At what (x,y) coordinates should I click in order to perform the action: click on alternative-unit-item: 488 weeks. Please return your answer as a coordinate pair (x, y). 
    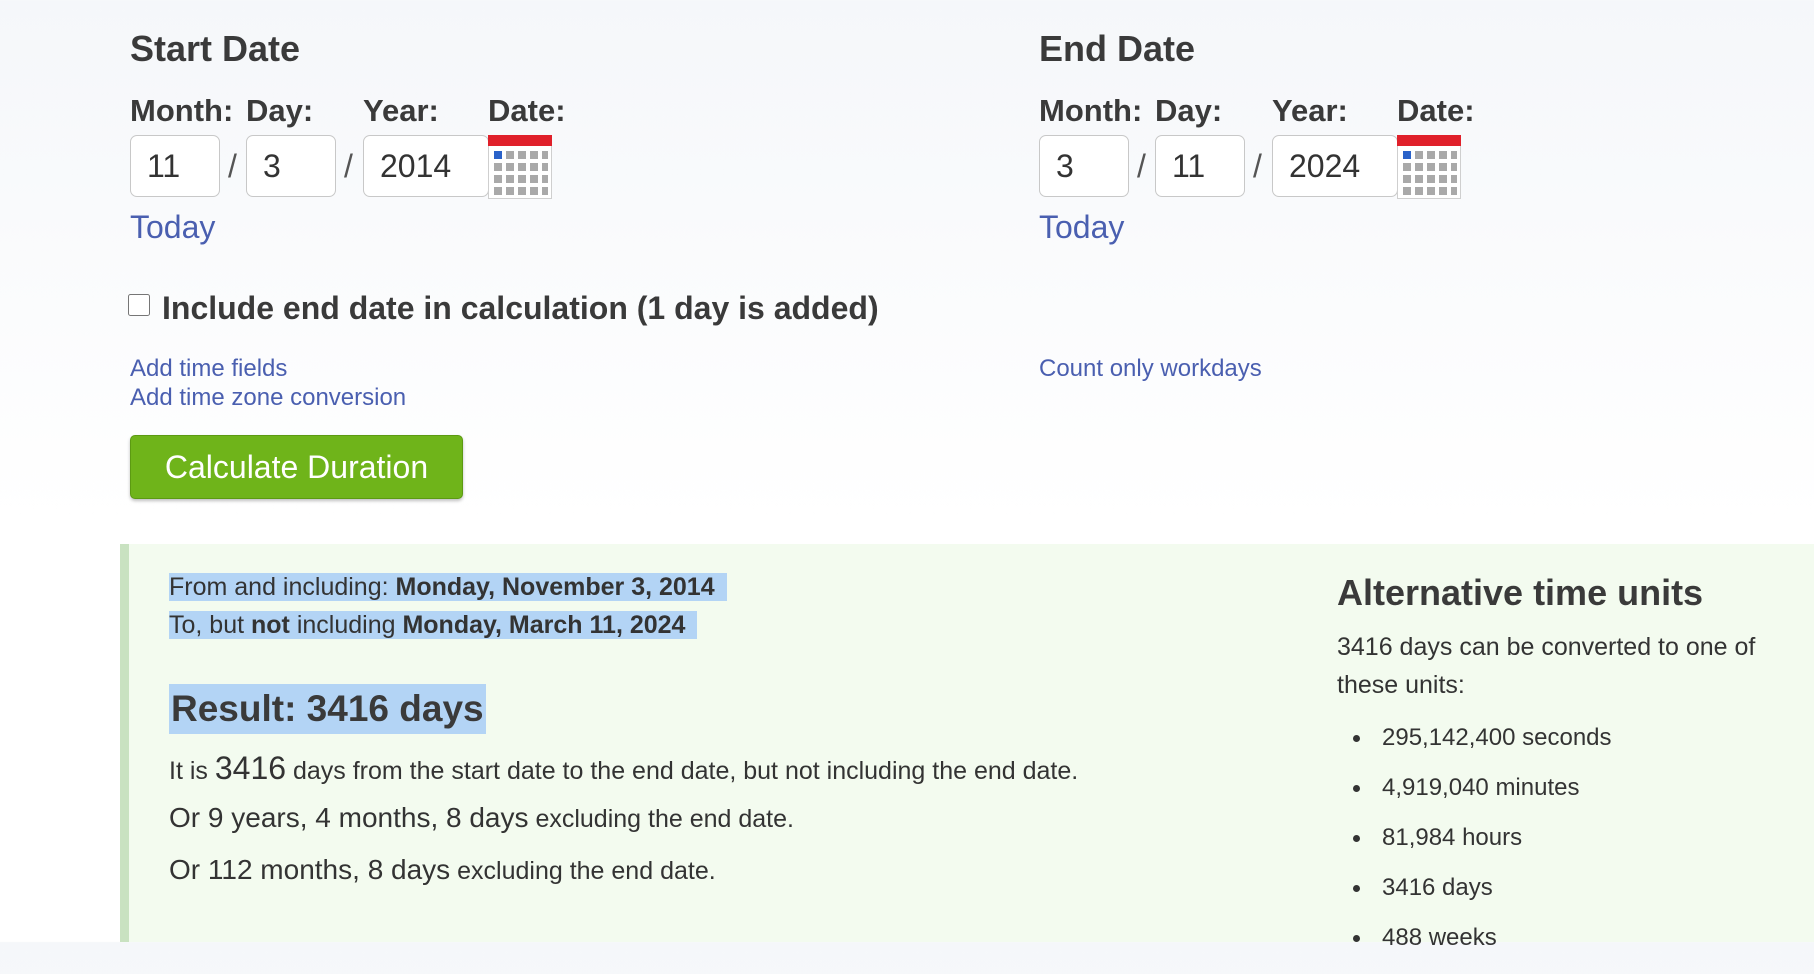
    Looking at the image, I should click on (1482, 949).